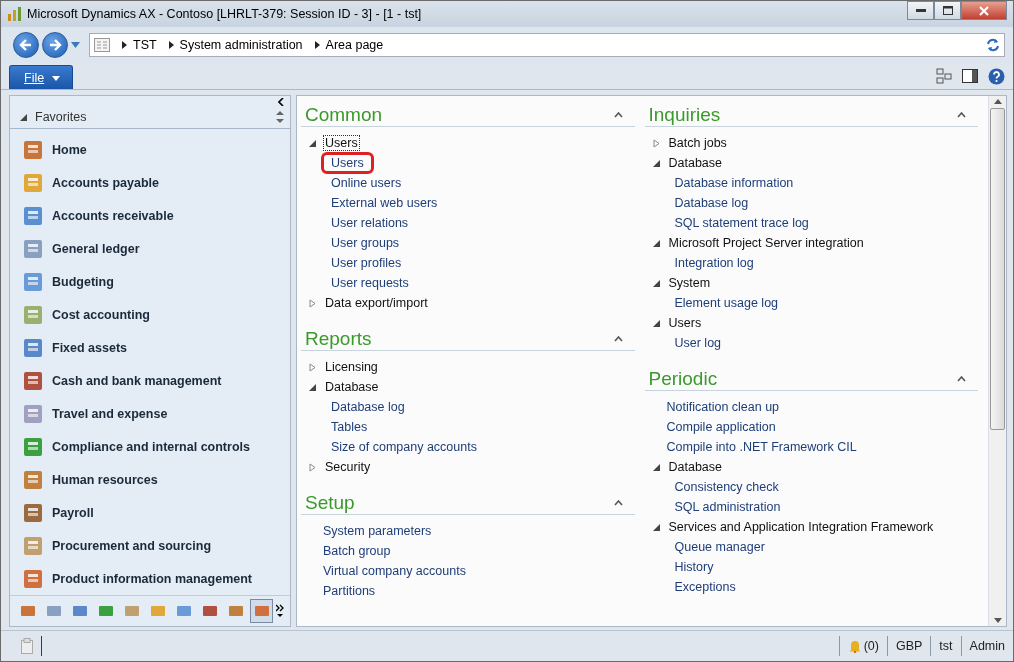  Describe the element at coordinates (727, 507) in the screenshot. I see `menu-link: SQL administration` at that location.